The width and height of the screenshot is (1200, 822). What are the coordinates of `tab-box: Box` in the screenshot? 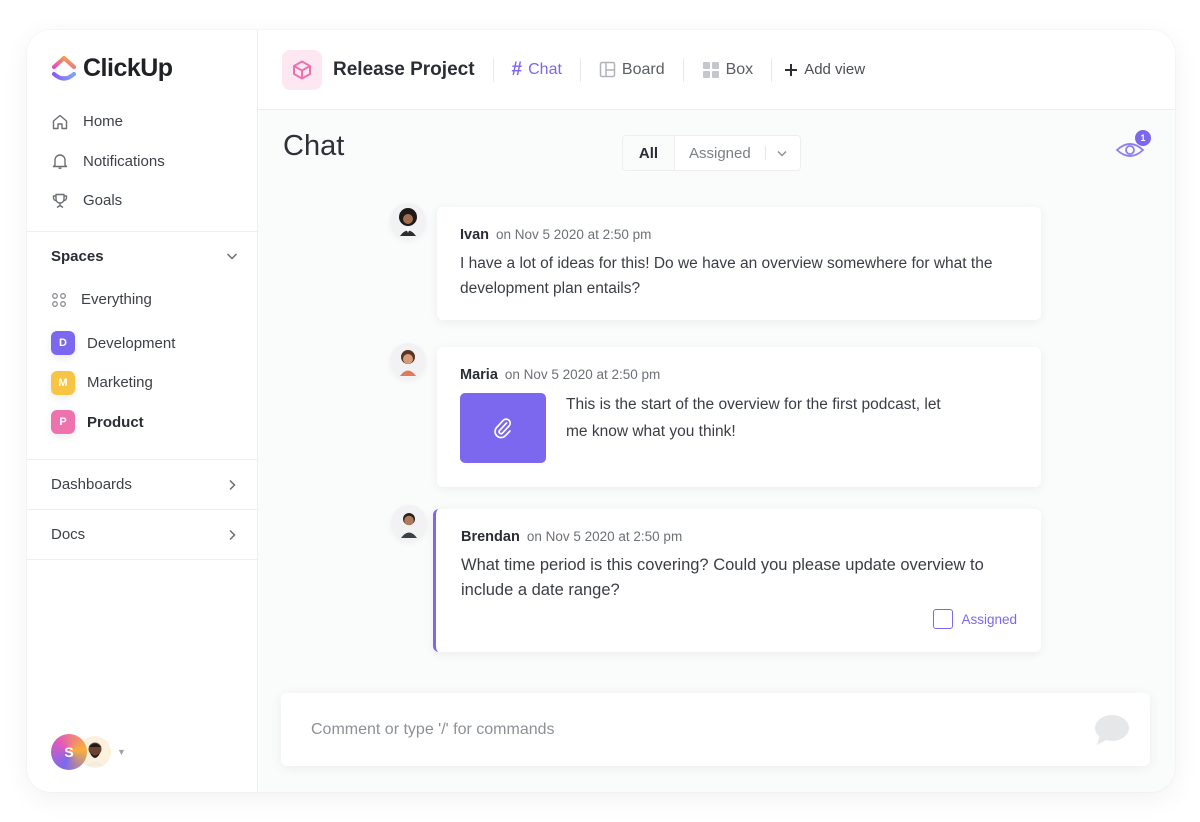 It's located at (728, 70).